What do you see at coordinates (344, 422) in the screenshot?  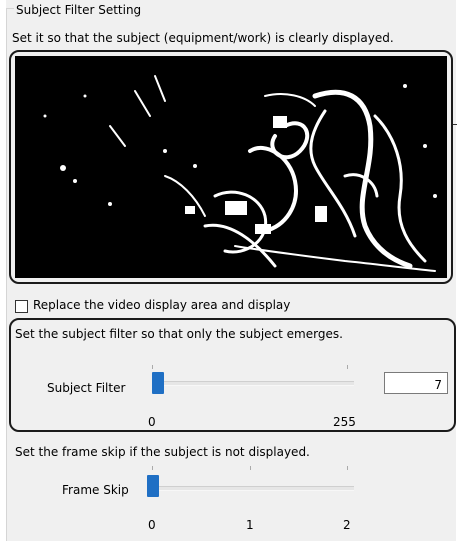 I see `slider-max-label: 255` at bounding box center [344, 422].